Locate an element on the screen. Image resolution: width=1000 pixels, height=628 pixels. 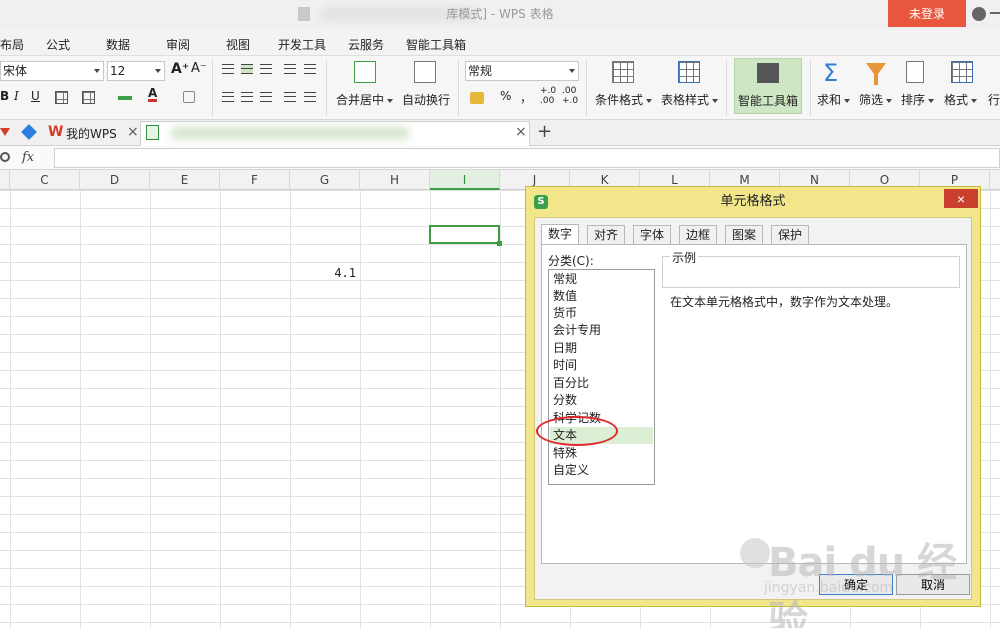
category-fraction: 分数 is located at coordinates (601, 400).